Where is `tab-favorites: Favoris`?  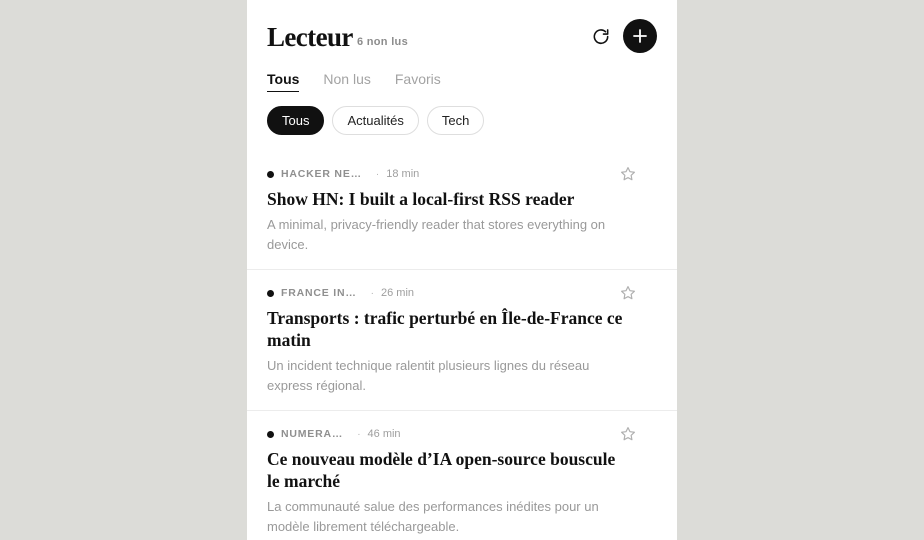
tab-favorites: Favoris is located at coordinates (418, 81).